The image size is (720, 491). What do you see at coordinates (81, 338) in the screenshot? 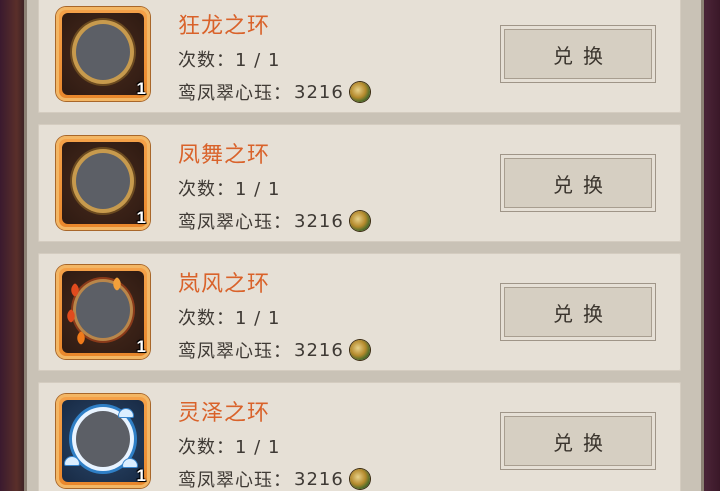
I see `leaf-icon` at bounding box center [81, 338].